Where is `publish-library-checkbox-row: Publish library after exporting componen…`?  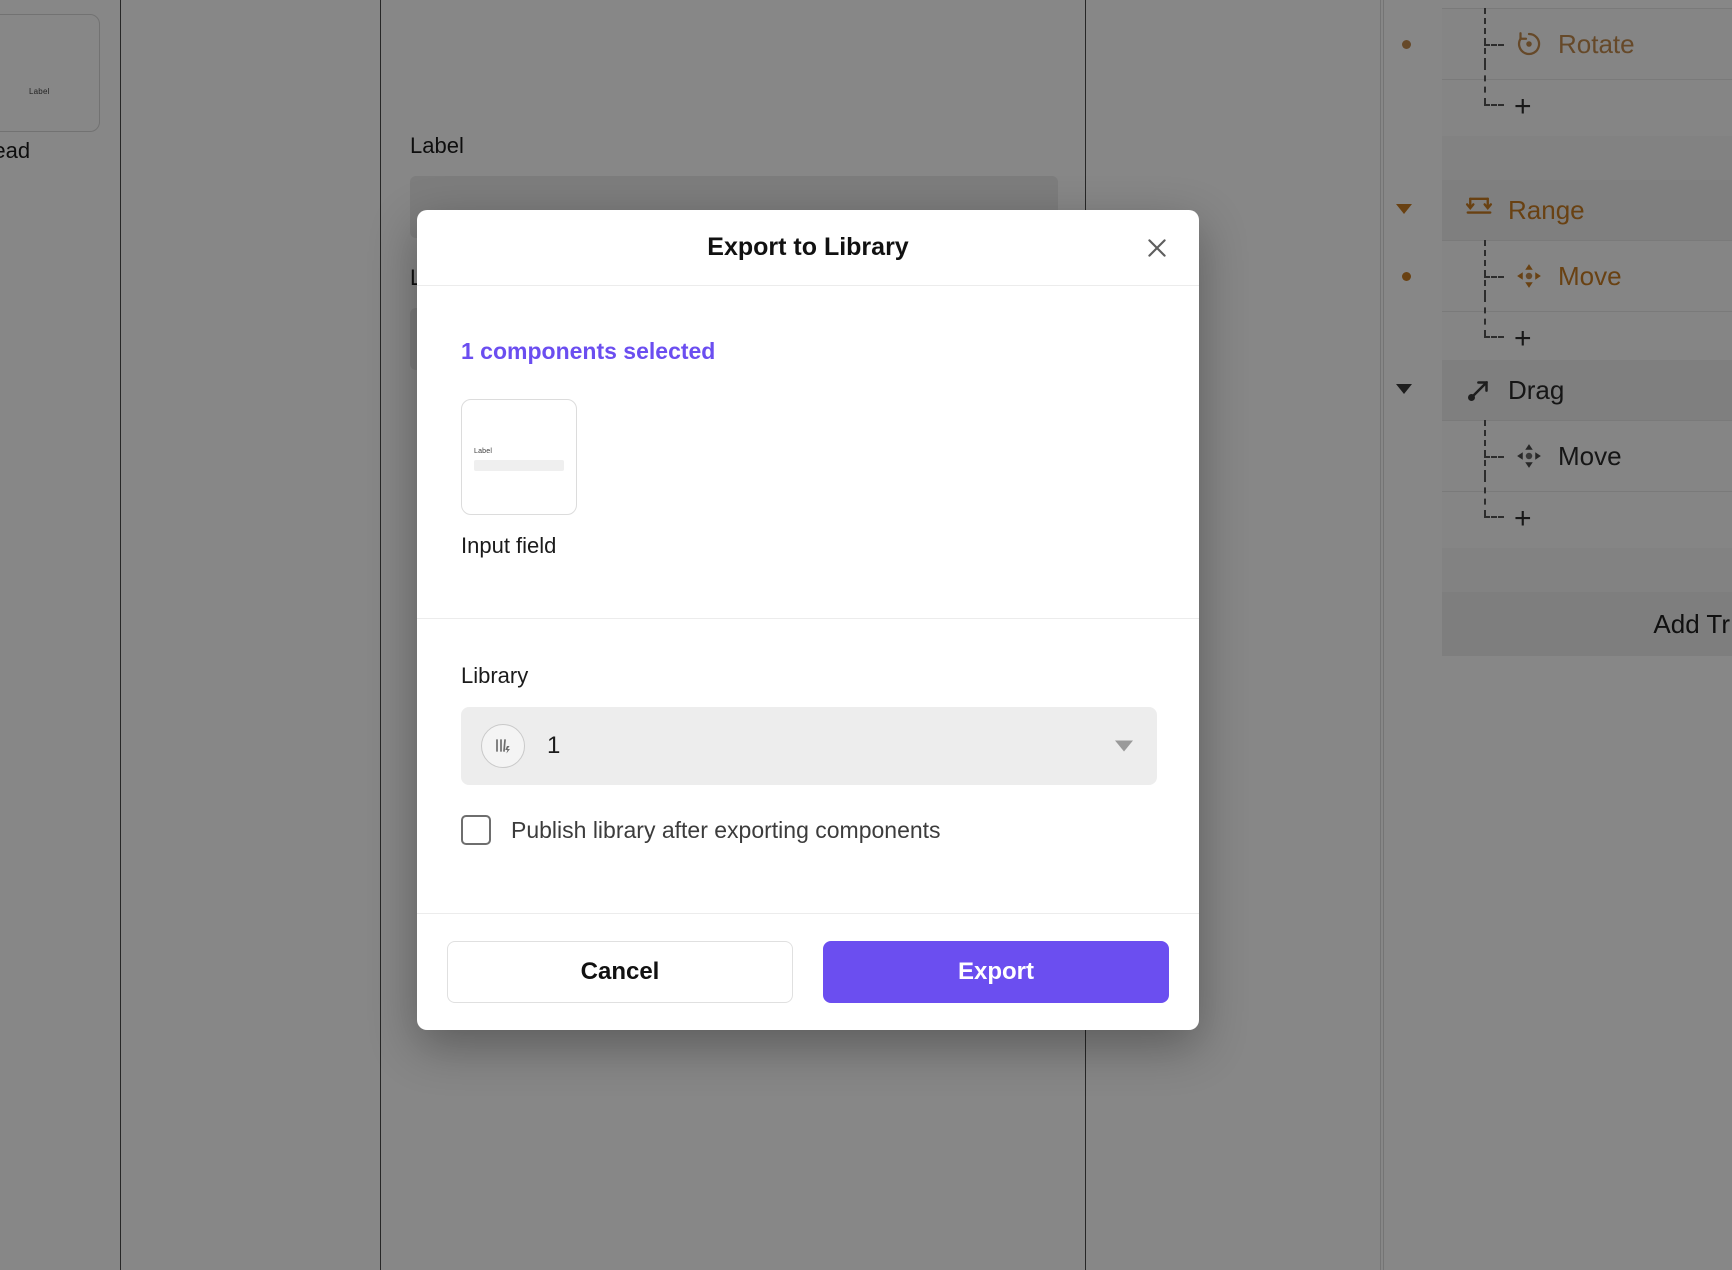
publish-library-checkbox-row: Publish library after exporting componen… is located at coordinates (808, 830).